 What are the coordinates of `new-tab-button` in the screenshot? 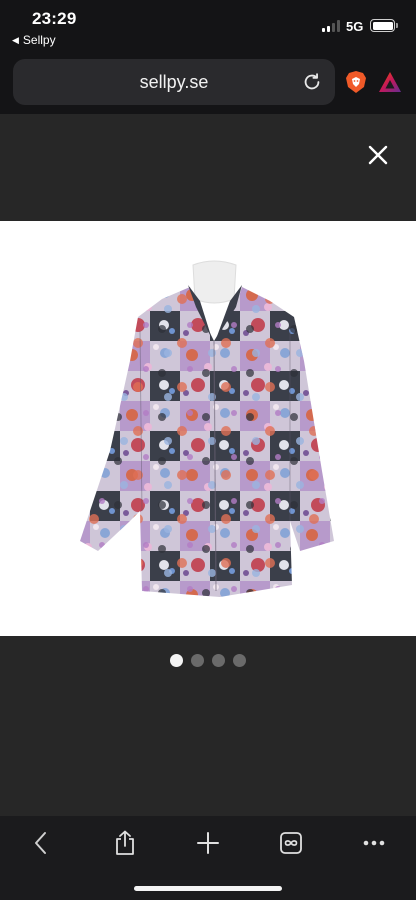 It's located at (208, 843).